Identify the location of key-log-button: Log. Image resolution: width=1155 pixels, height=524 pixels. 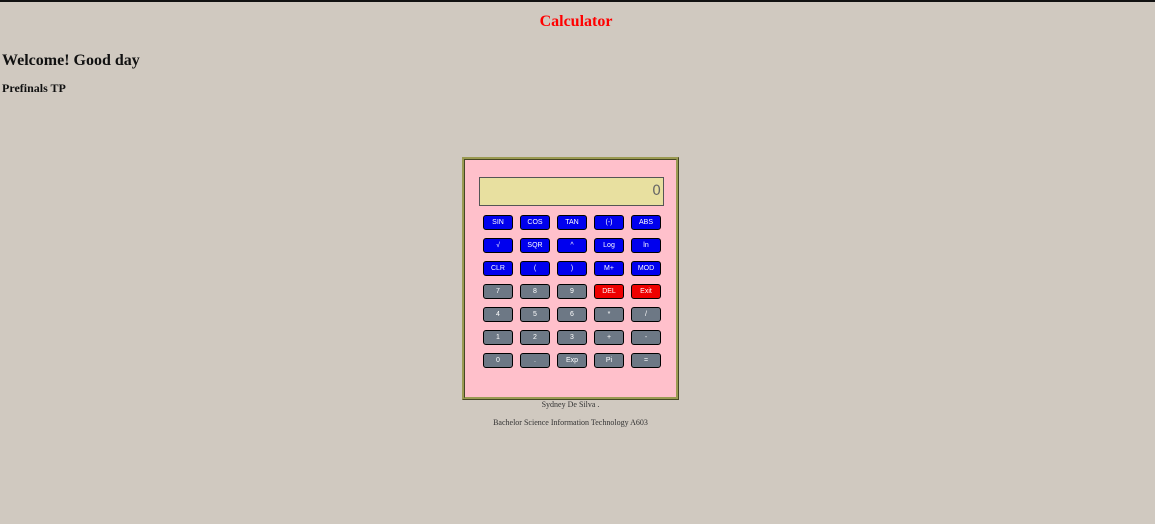
(609, 245).